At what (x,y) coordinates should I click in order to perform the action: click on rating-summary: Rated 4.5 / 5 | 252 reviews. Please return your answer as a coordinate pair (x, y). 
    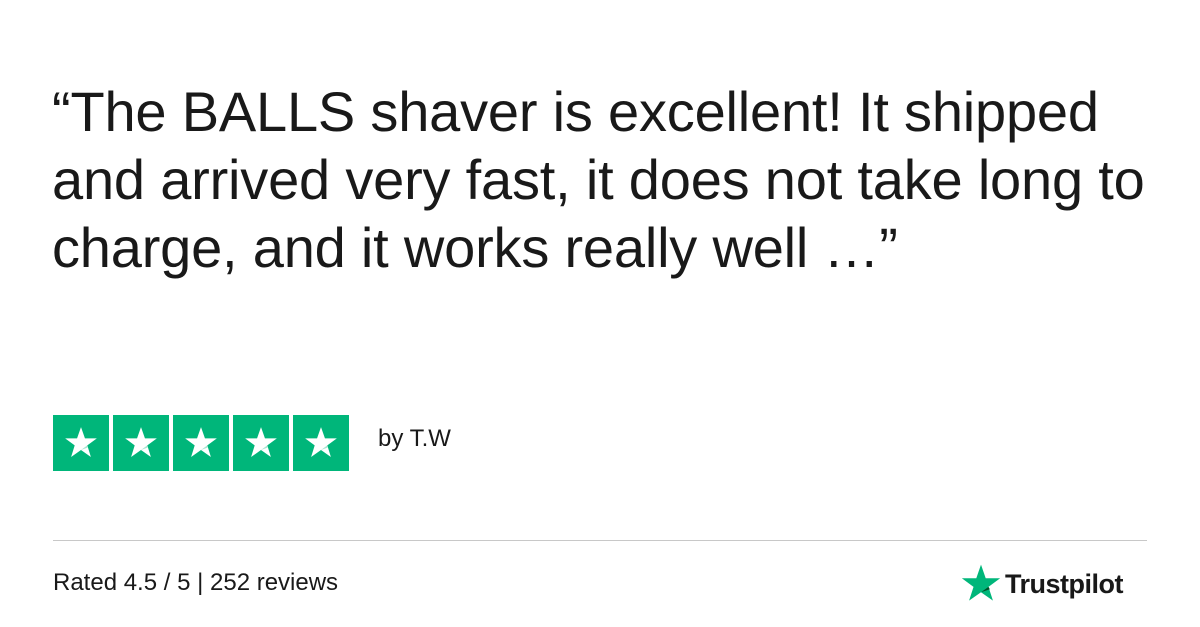
    Looking at the image, I should click on (196, 582).